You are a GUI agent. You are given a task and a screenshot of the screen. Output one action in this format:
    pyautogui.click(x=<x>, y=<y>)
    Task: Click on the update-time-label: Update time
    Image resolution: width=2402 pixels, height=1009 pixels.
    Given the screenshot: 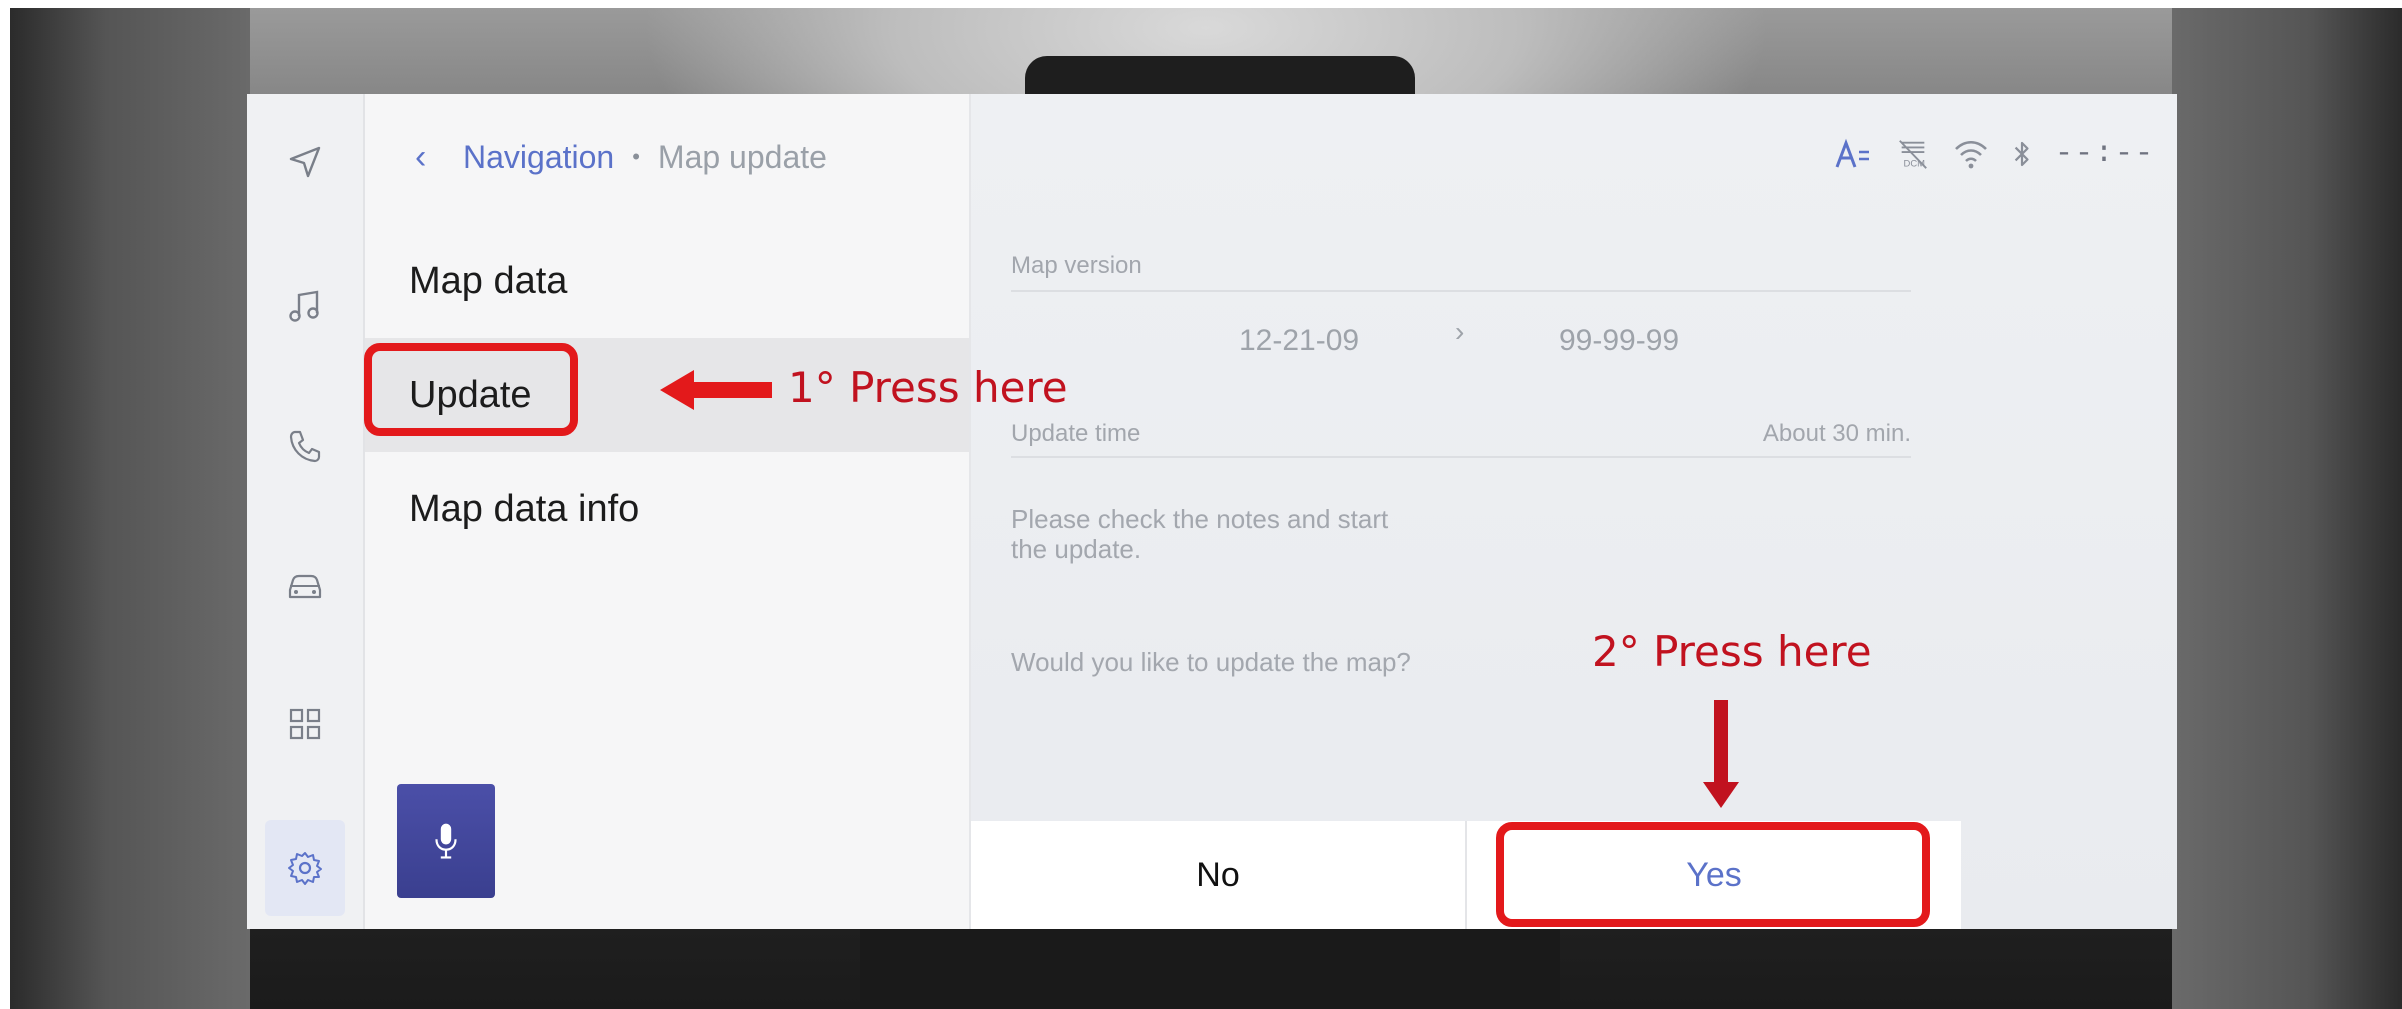 What is the action you would take?
    pyautogui.click(x=1076, y=433)
    